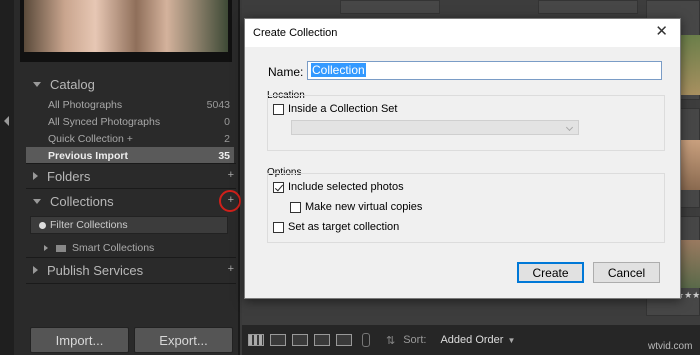 The image size is (700, 355). Describe the element at coordinates (256, 340) in the screenshot. I see `grid-view-icon` at that location.